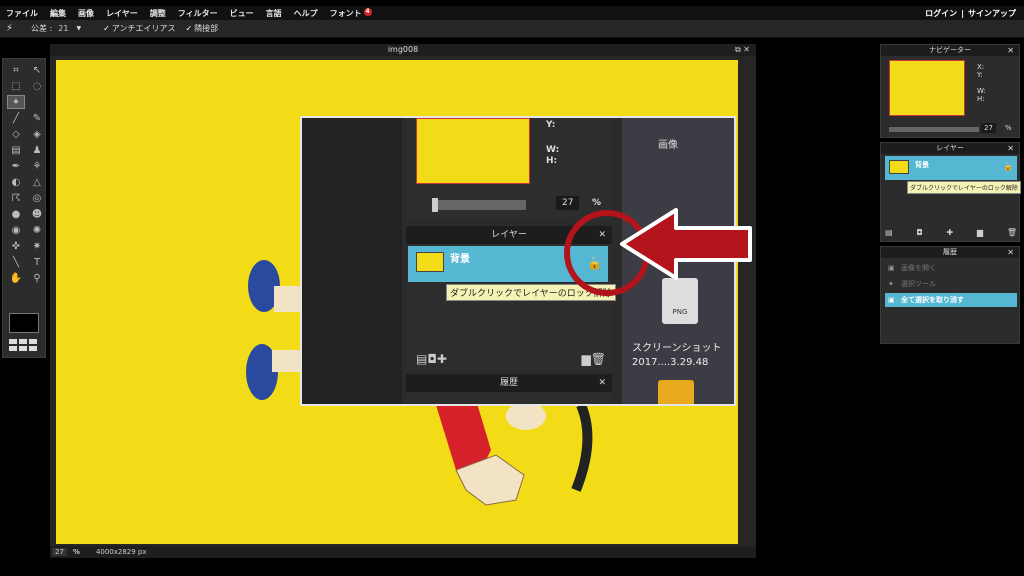  What do you see at coordinates (950, 252) in the screenshot?
I see `history-header: 履歴 ✕` at bounding box center [950, 252].